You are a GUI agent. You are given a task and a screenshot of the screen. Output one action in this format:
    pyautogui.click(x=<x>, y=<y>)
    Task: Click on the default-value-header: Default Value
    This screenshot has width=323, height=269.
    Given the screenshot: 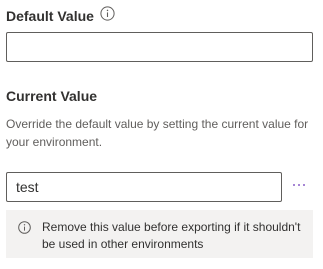 What is the action you would take?
    pyautogui.click(x=60, y=15)
    